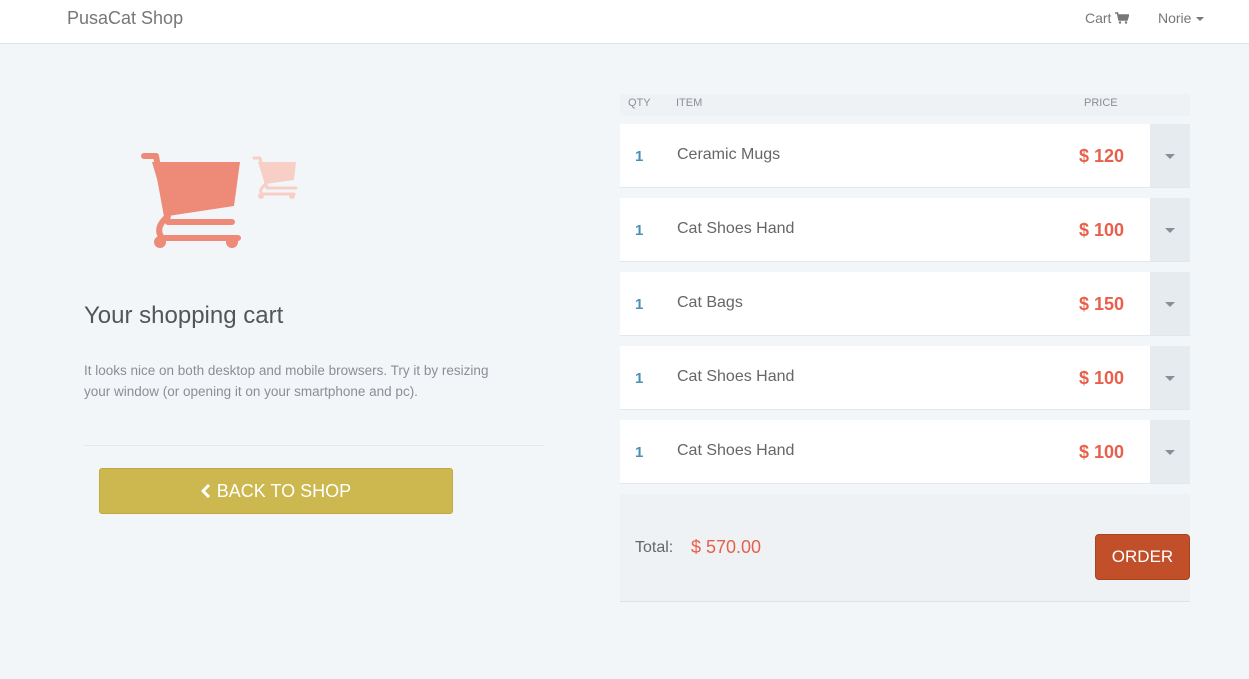 This screenshot has height=679, width=1249. What do you see at coordinates (205, 491) in the screenshot?
I see `chevron-left-icon` at bounding box center [205, 491].